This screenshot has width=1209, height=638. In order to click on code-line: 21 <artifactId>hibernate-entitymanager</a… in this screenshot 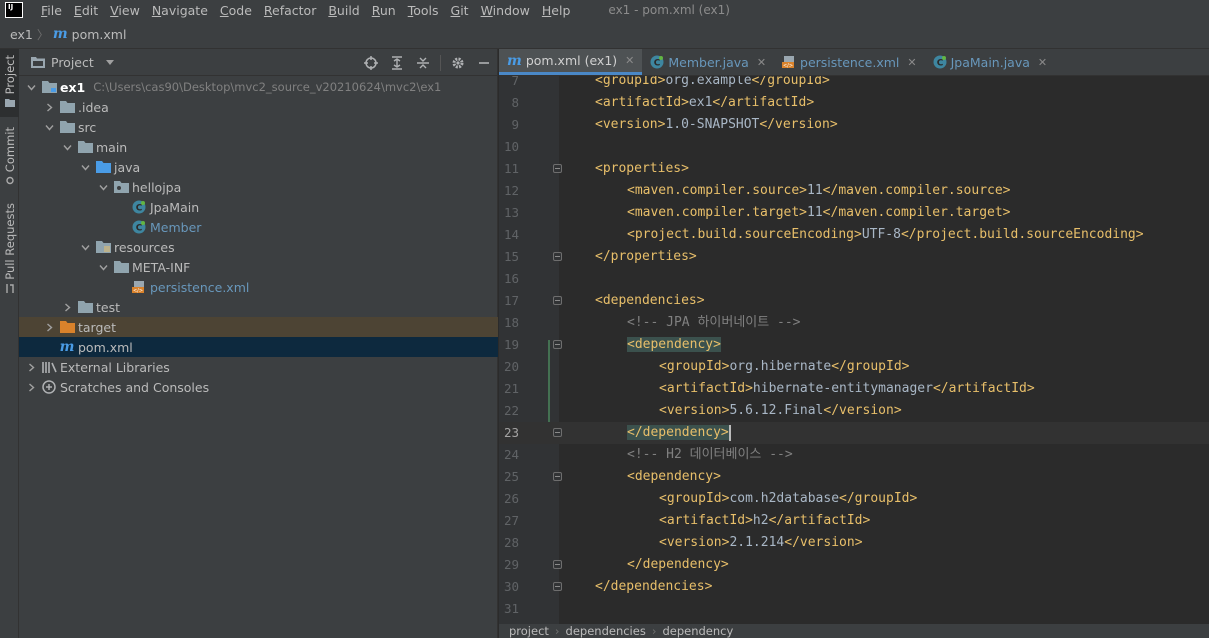, I will do `click(854, 389)`.